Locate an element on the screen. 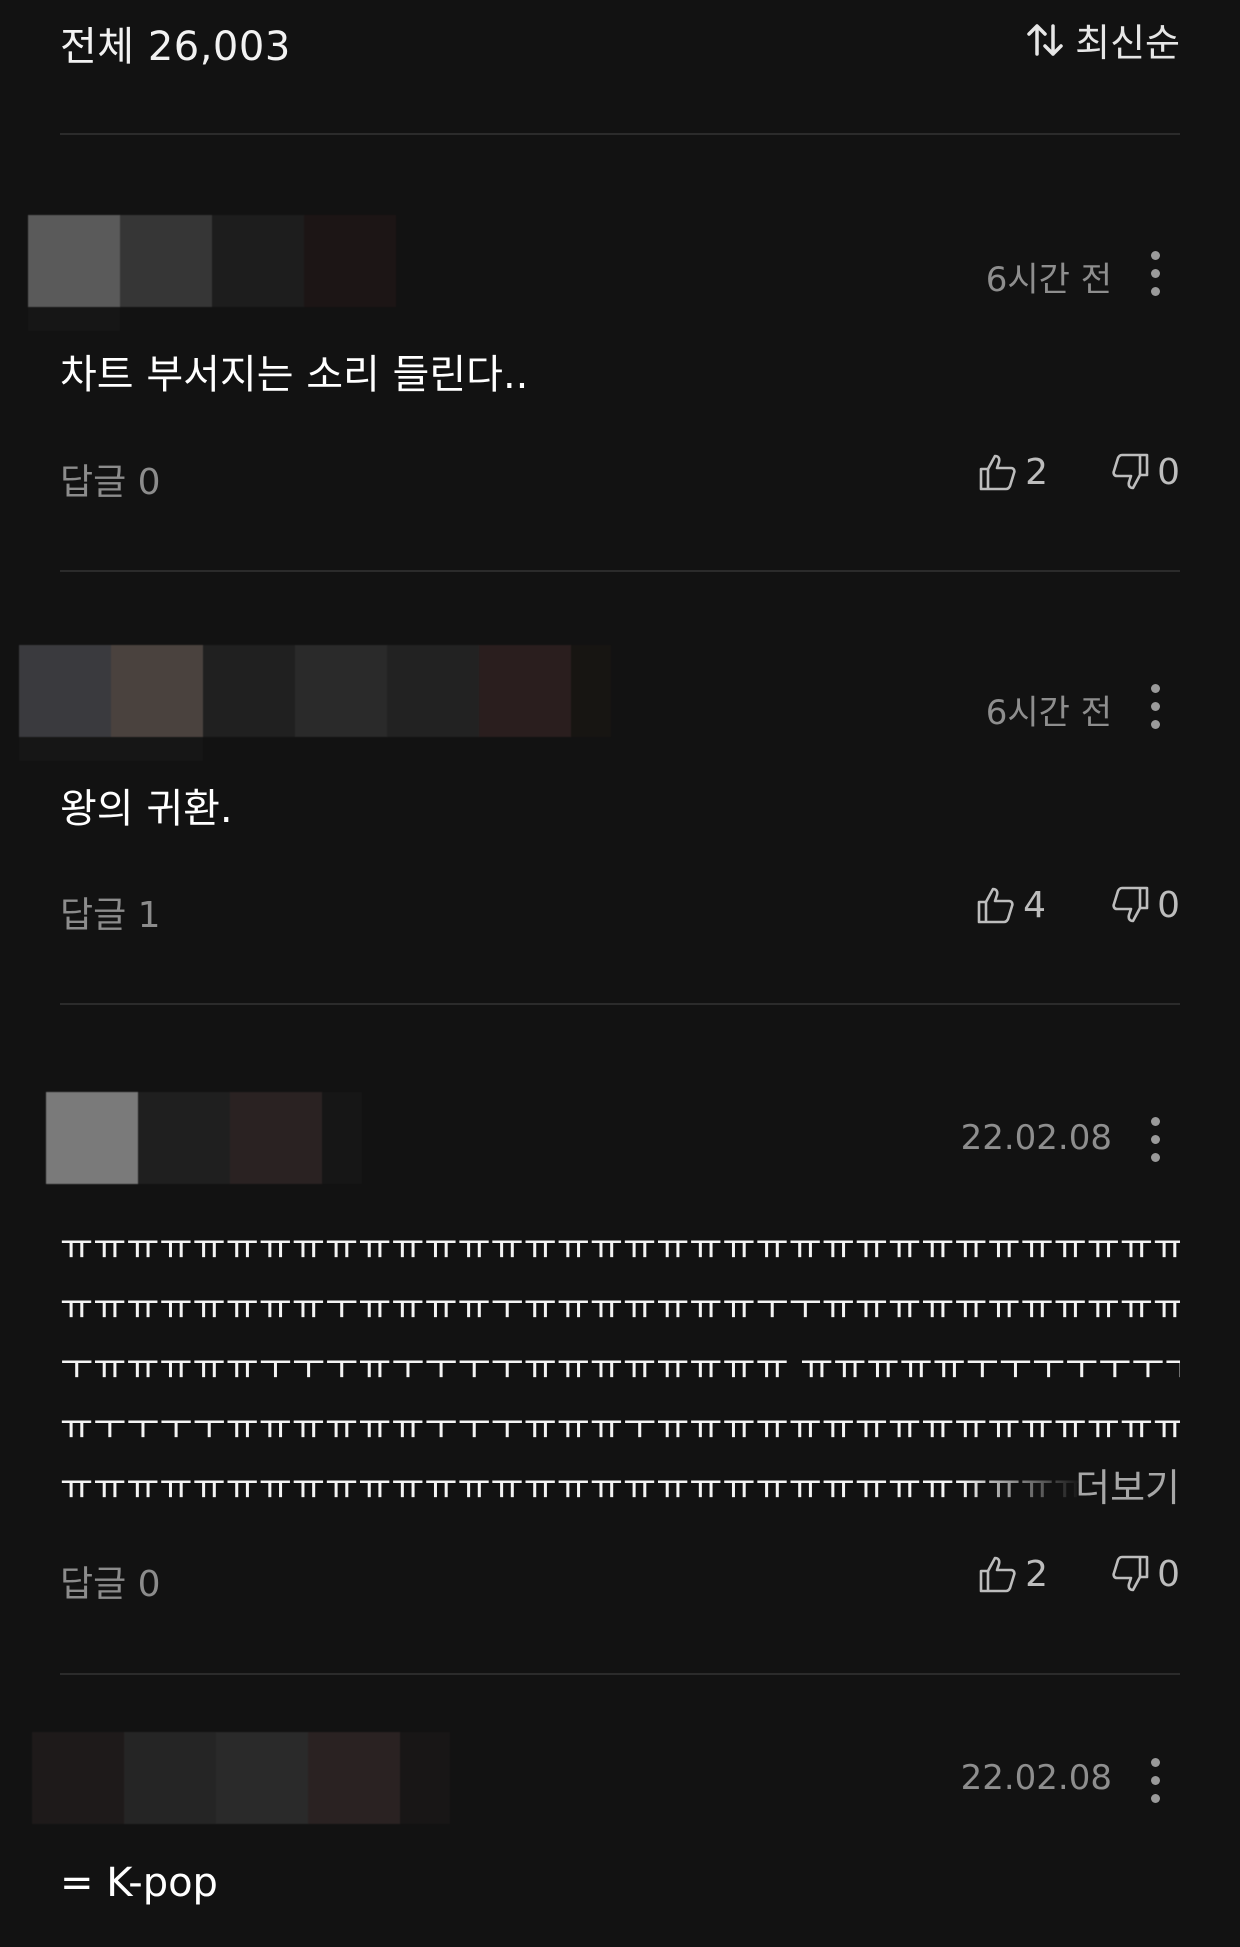 This screenshot has height=1947, width=1240. comment-text: 왕의 귀환. is located at coordinates (146, 809).